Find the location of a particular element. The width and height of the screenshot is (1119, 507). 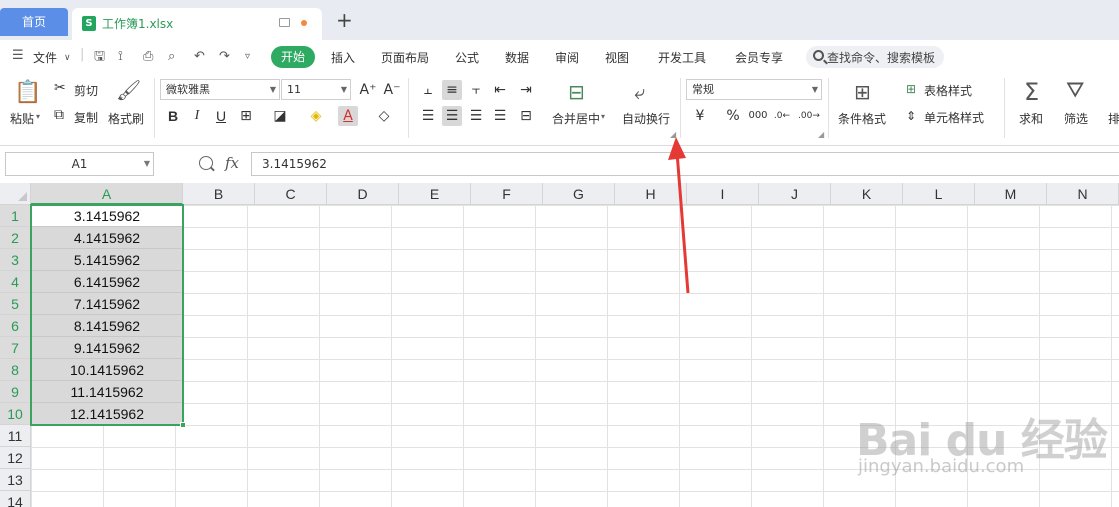

expand-number-icon: ◢ is located at coordinates (821, 134).